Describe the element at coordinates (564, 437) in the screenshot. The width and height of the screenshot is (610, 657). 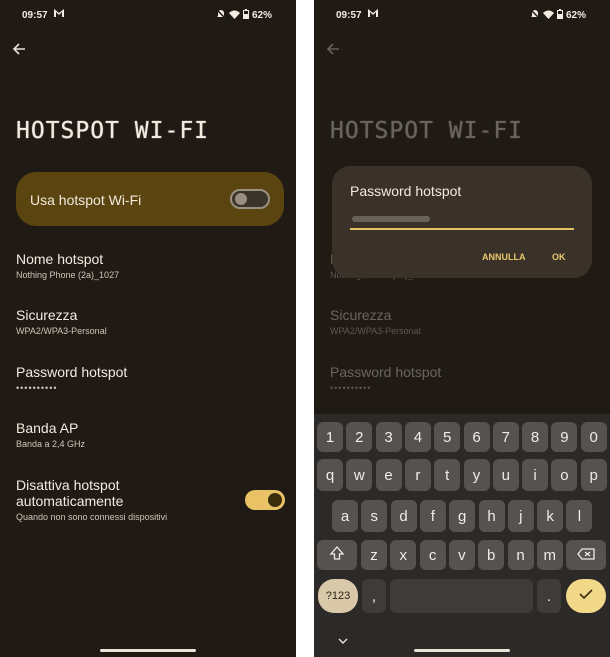
I see `key-9: 9` at that location.